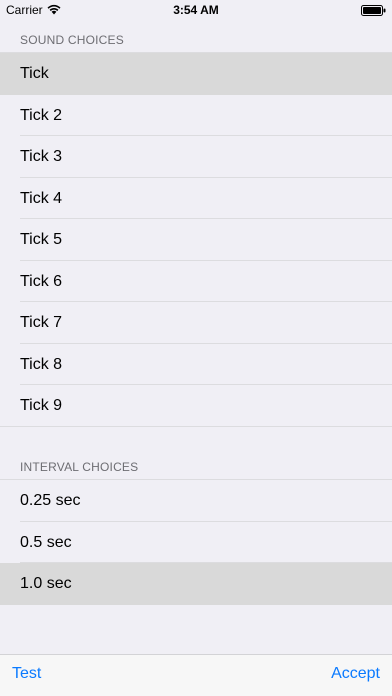 Image resolution: width=392 pixels, height=696 pixels. I want to click on sound-choice-label: Tick 7, so click(41, 322).